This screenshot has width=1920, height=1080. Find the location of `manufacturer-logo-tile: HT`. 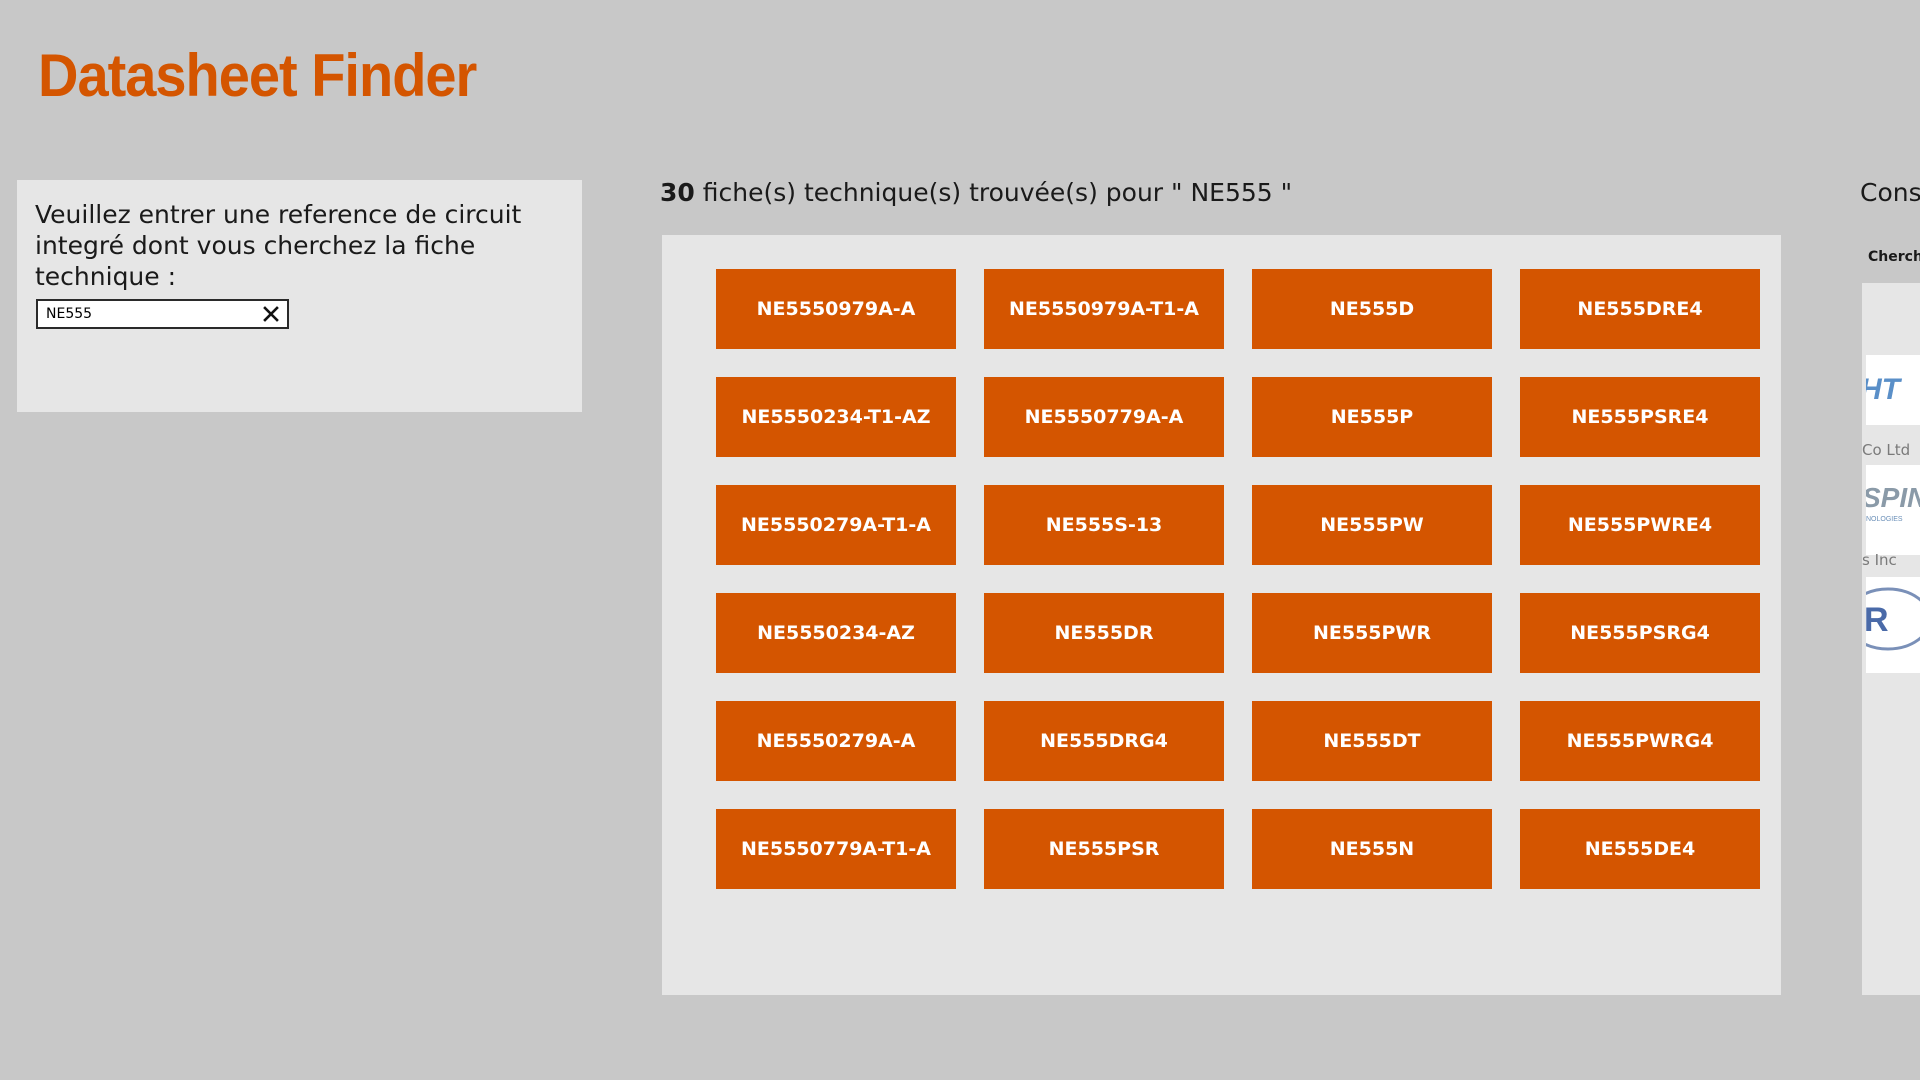

manufacturer-logo-tile: HT is located at coordinates (1893, 390).